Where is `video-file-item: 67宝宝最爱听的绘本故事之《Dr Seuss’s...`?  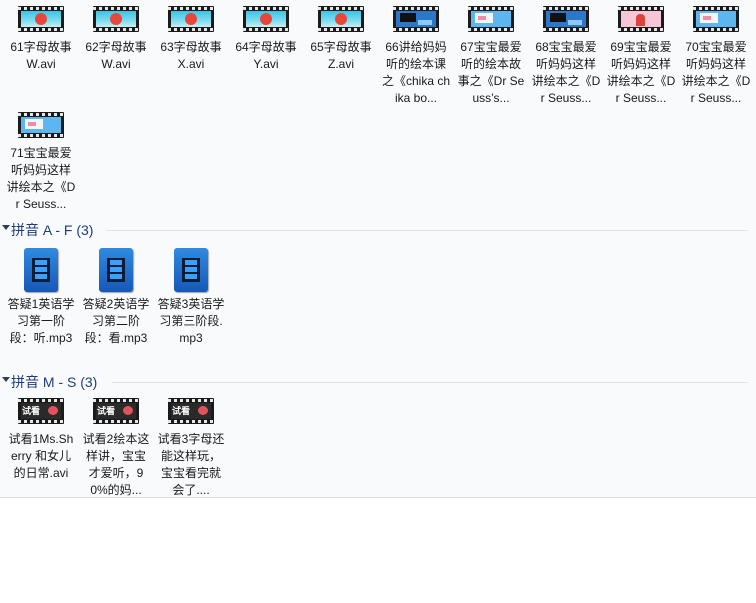
video-file-item: 67宝宝最爱听的绘本故事之《Dr Seuss’s... is located at coordinates (491, 53).